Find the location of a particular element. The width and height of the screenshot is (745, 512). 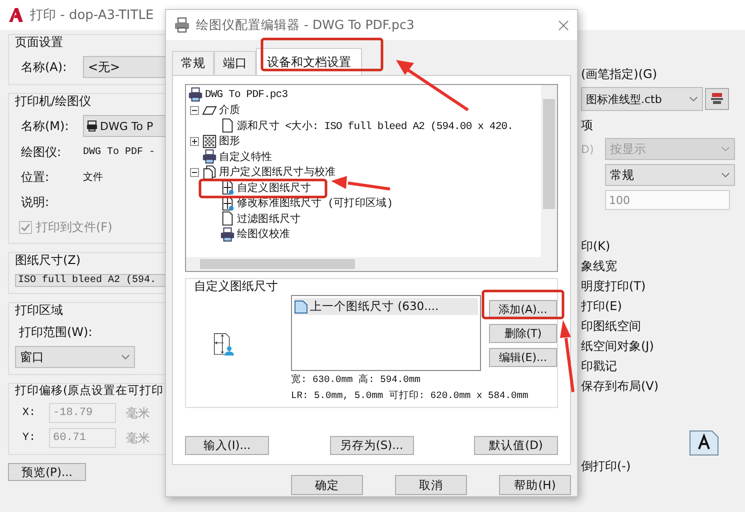

group-title: 打印机/绘图仪 is located at coordinates (53, 101).